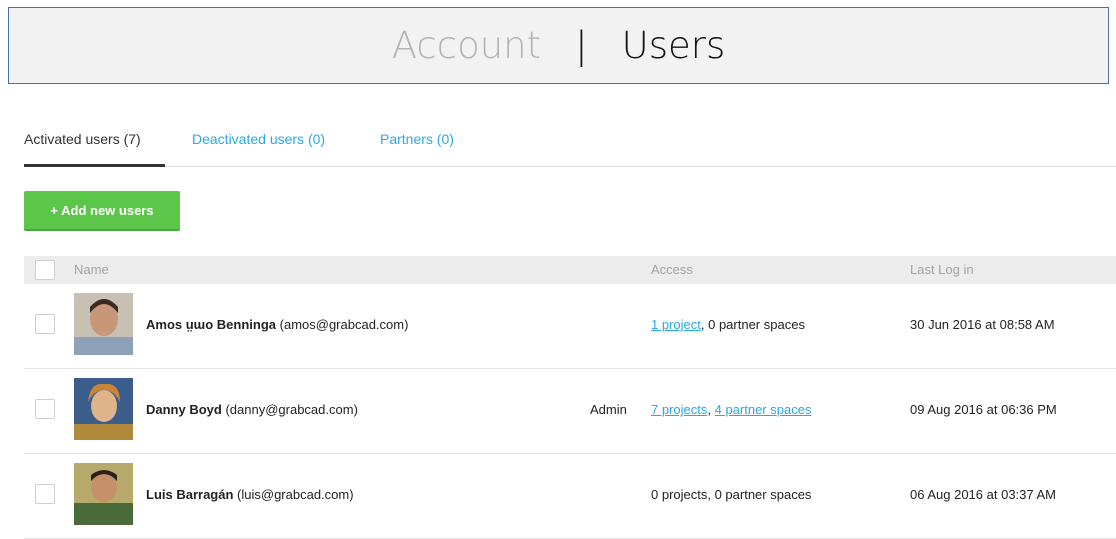 The width and height of the screenshot is (1116, 539). I want to click on header-users-label: Users, so click(673, 45).